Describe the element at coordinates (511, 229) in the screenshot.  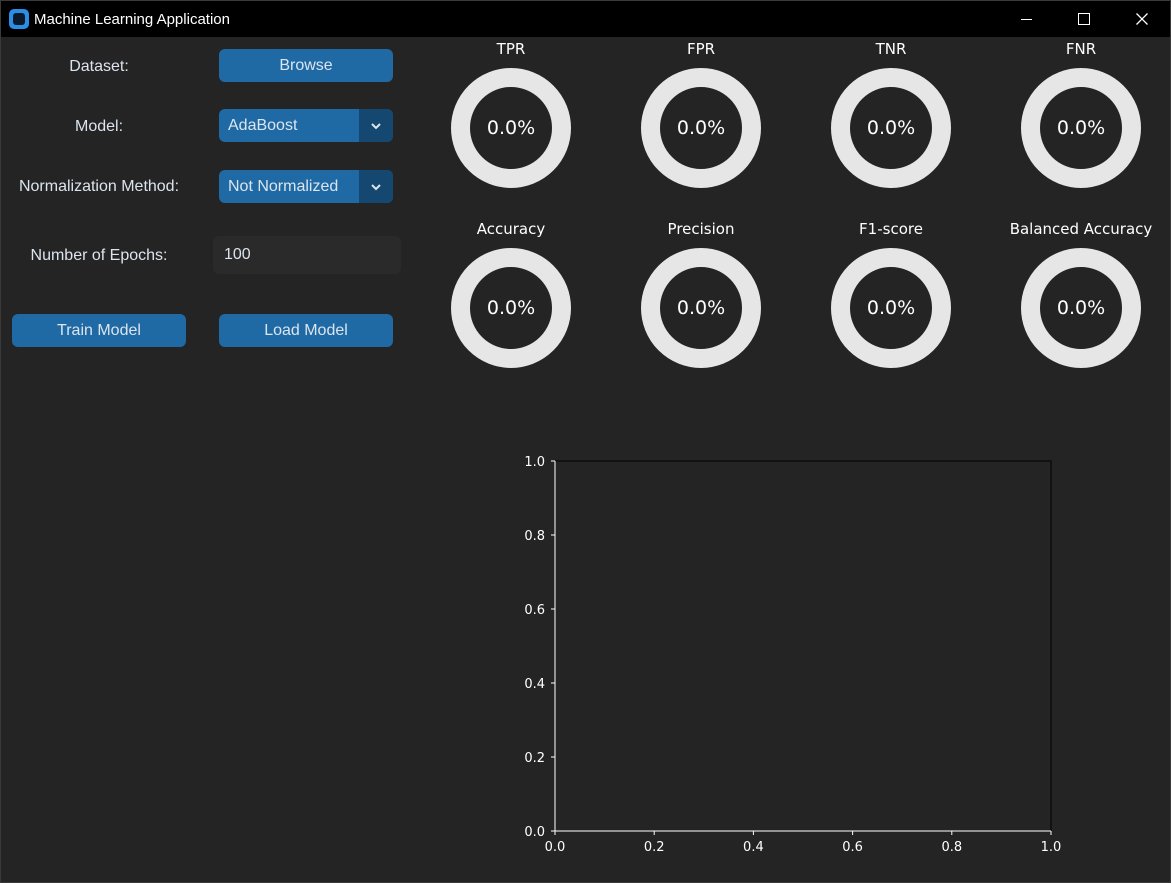
I see `metric-title: Accuracy` at that location.